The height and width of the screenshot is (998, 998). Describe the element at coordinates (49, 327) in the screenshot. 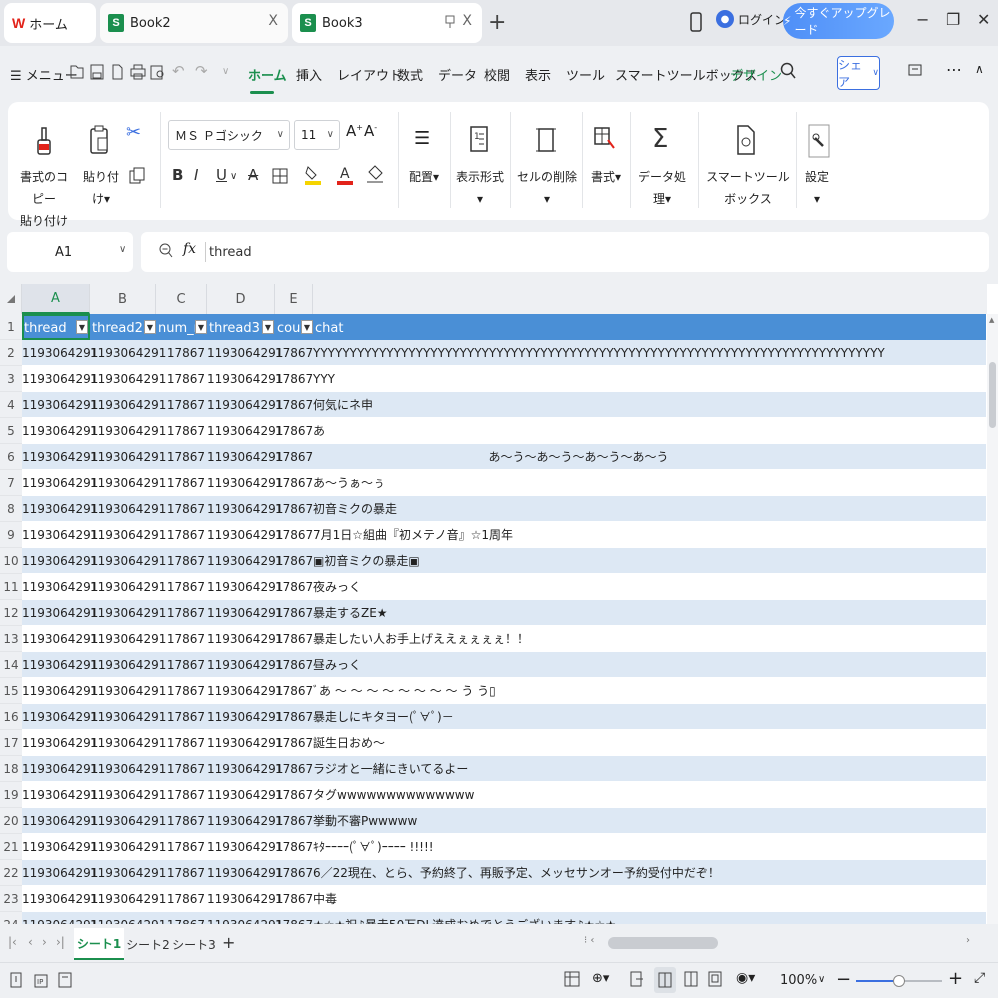

I see `header-cell: thread` at that location.